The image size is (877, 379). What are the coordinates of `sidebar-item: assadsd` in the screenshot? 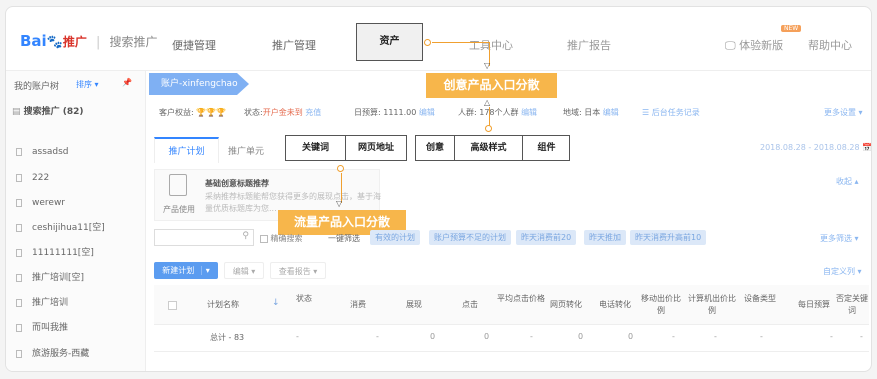 It's located at (76, 152).